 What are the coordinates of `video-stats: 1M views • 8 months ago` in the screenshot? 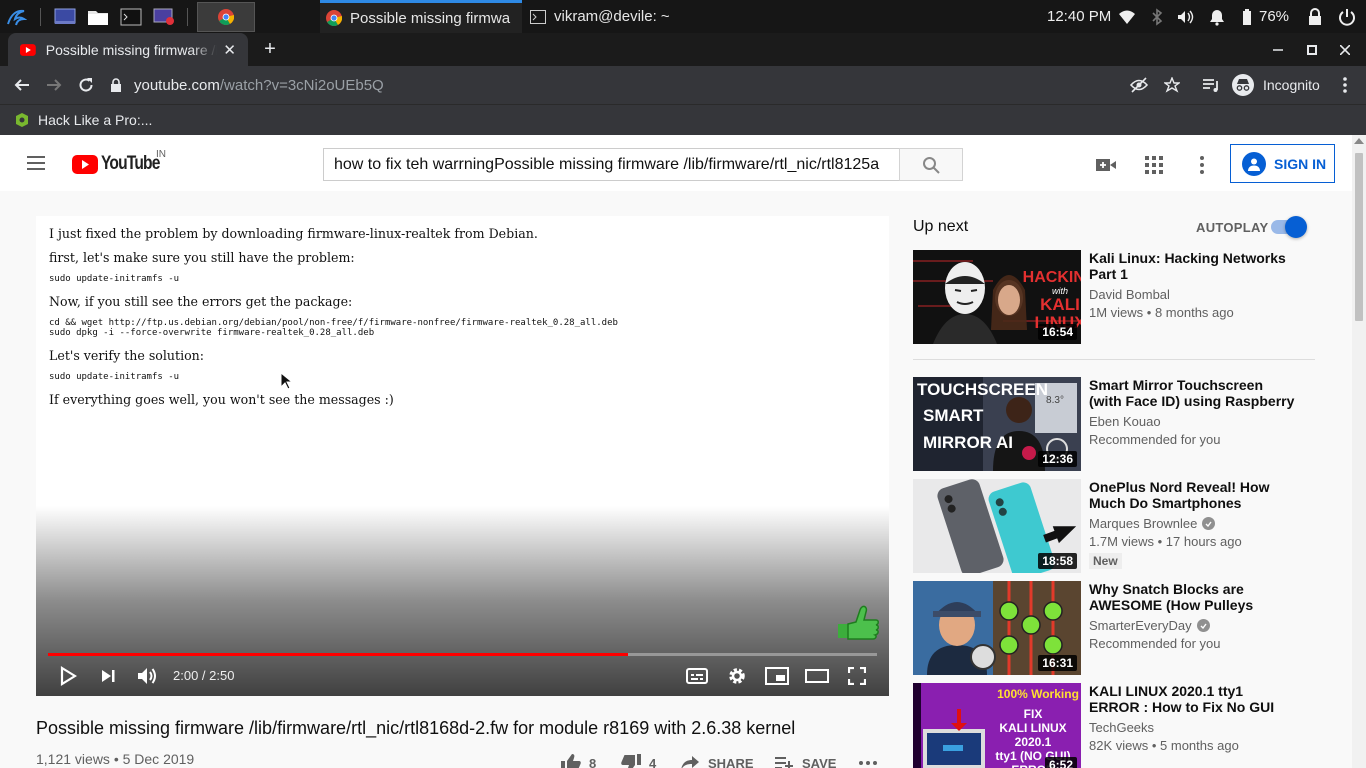 It's located at (1161, 312).